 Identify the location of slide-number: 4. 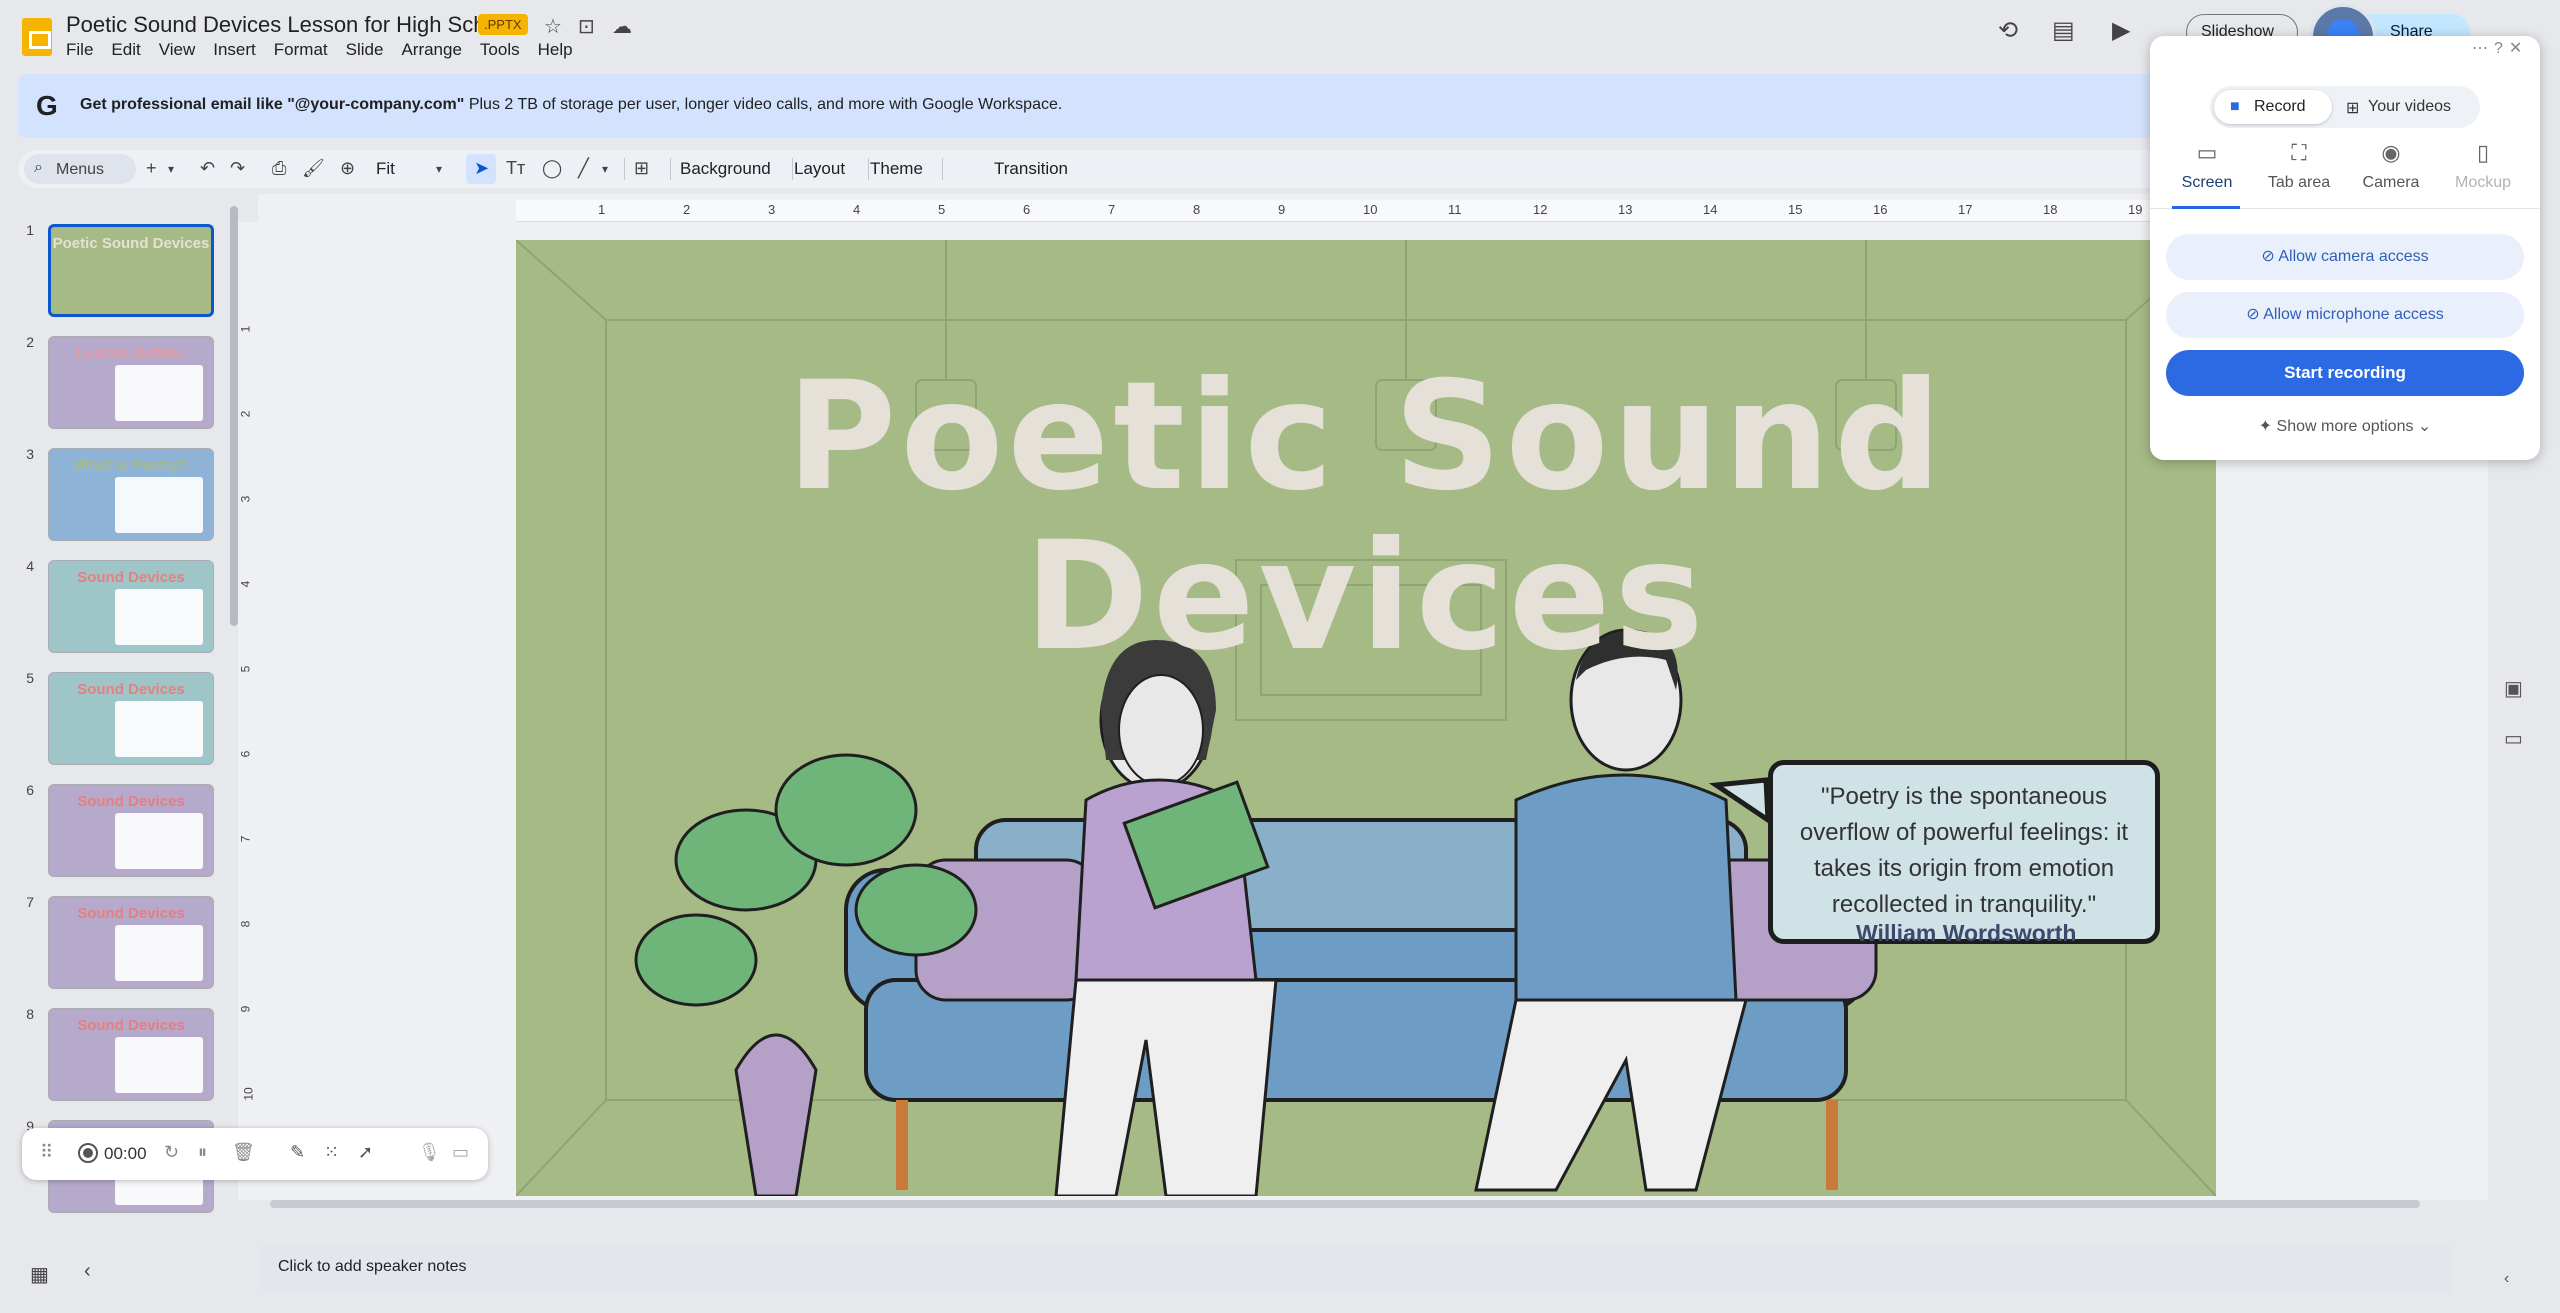
(30, 566).